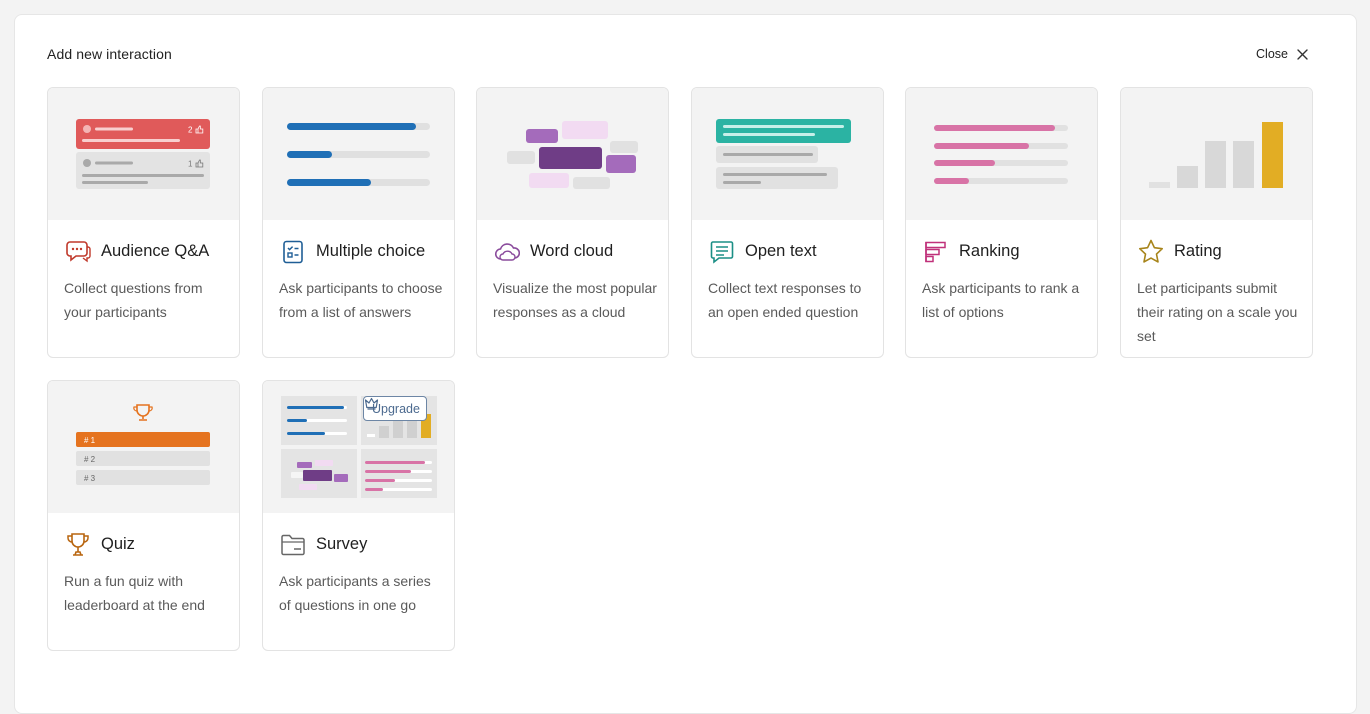  I want to click on card-title: Survey, so click(323, 544).